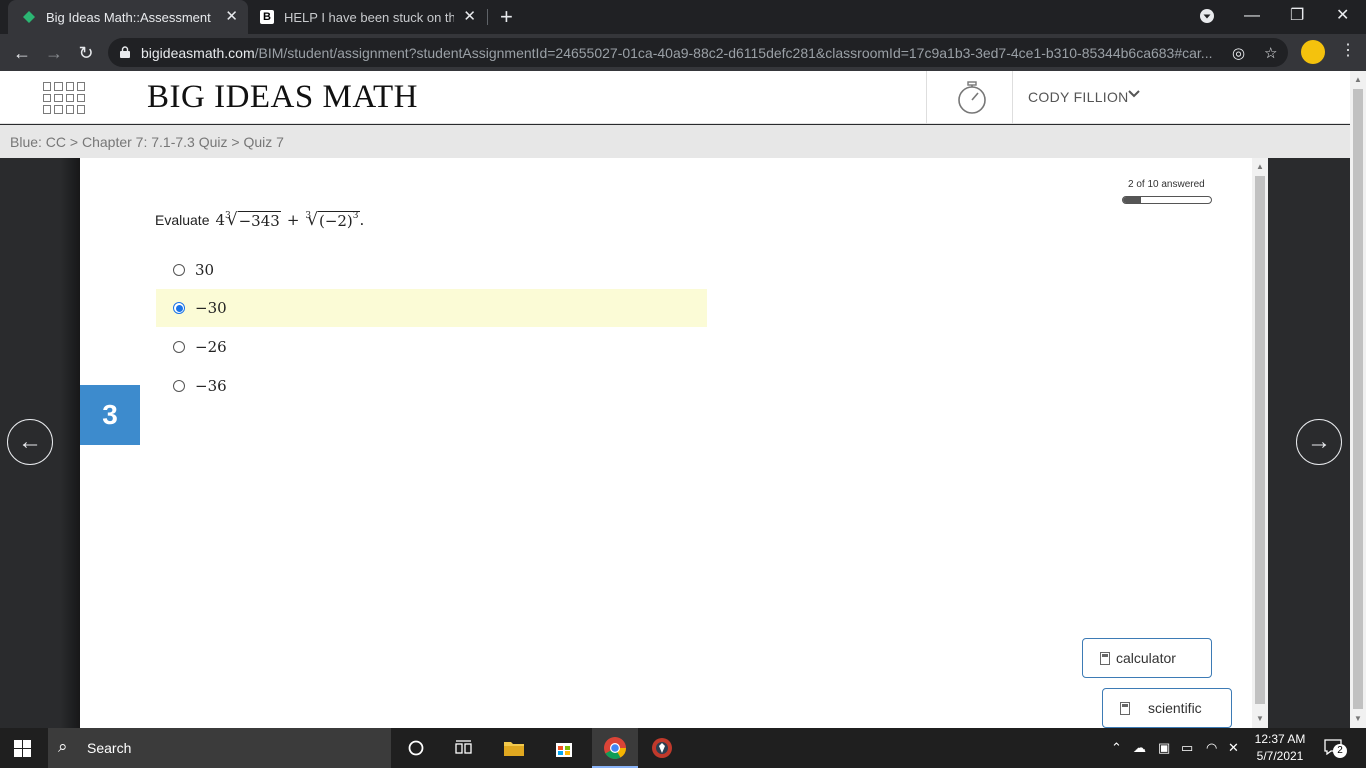 The width and height of the screenshot is (1366, 768). I want to click on panel-scrollbar: ▲ ▼, so click(1260, 443).